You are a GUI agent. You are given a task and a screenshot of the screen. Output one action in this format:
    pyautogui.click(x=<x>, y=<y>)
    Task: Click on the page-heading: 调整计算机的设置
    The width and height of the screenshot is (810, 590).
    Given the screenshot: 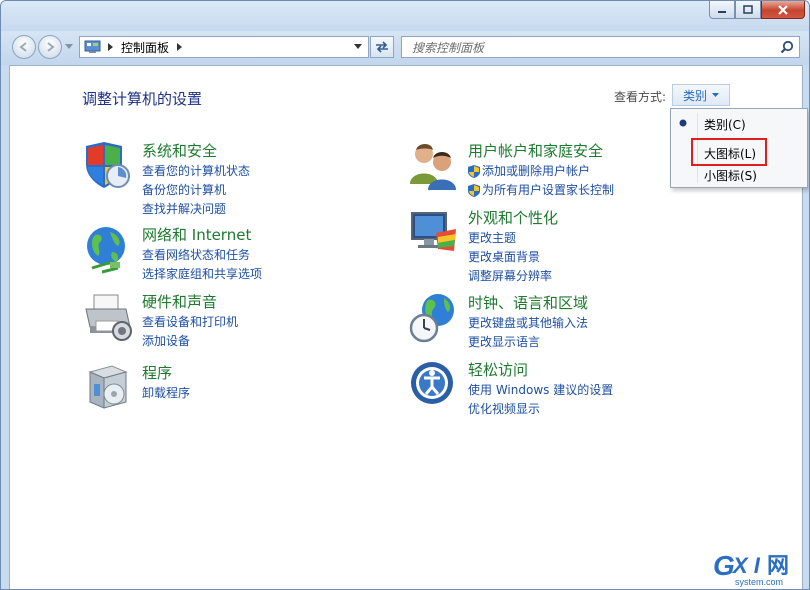 What is the action you would take?
    pyautogui.click(x=142, y=99)
    